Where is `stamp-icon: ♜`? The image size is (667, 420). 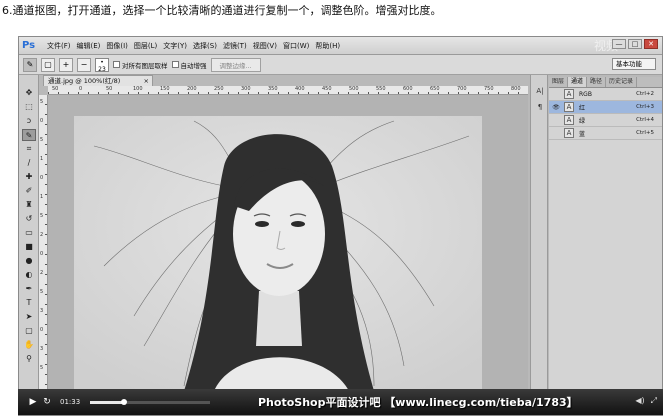 stamp-icon: ♜ is located at coordinates (29, 205).